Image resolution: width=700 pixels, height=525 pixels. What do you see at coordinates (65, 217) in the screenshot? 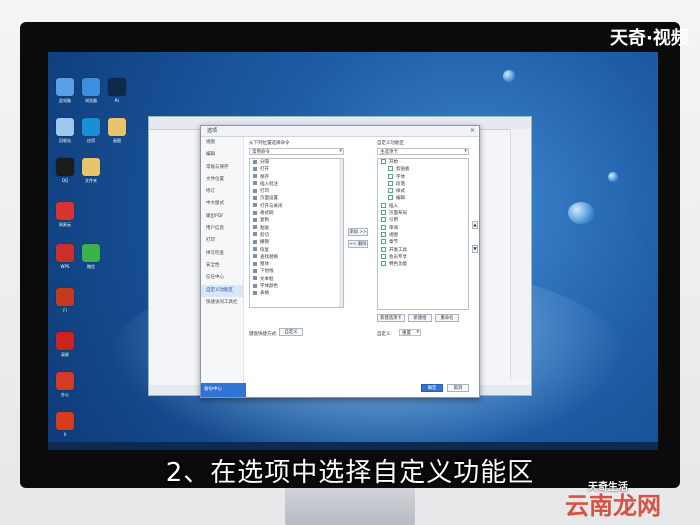
I see `desktop-icon-netease: 网易云` at bounding box center [65, 217].